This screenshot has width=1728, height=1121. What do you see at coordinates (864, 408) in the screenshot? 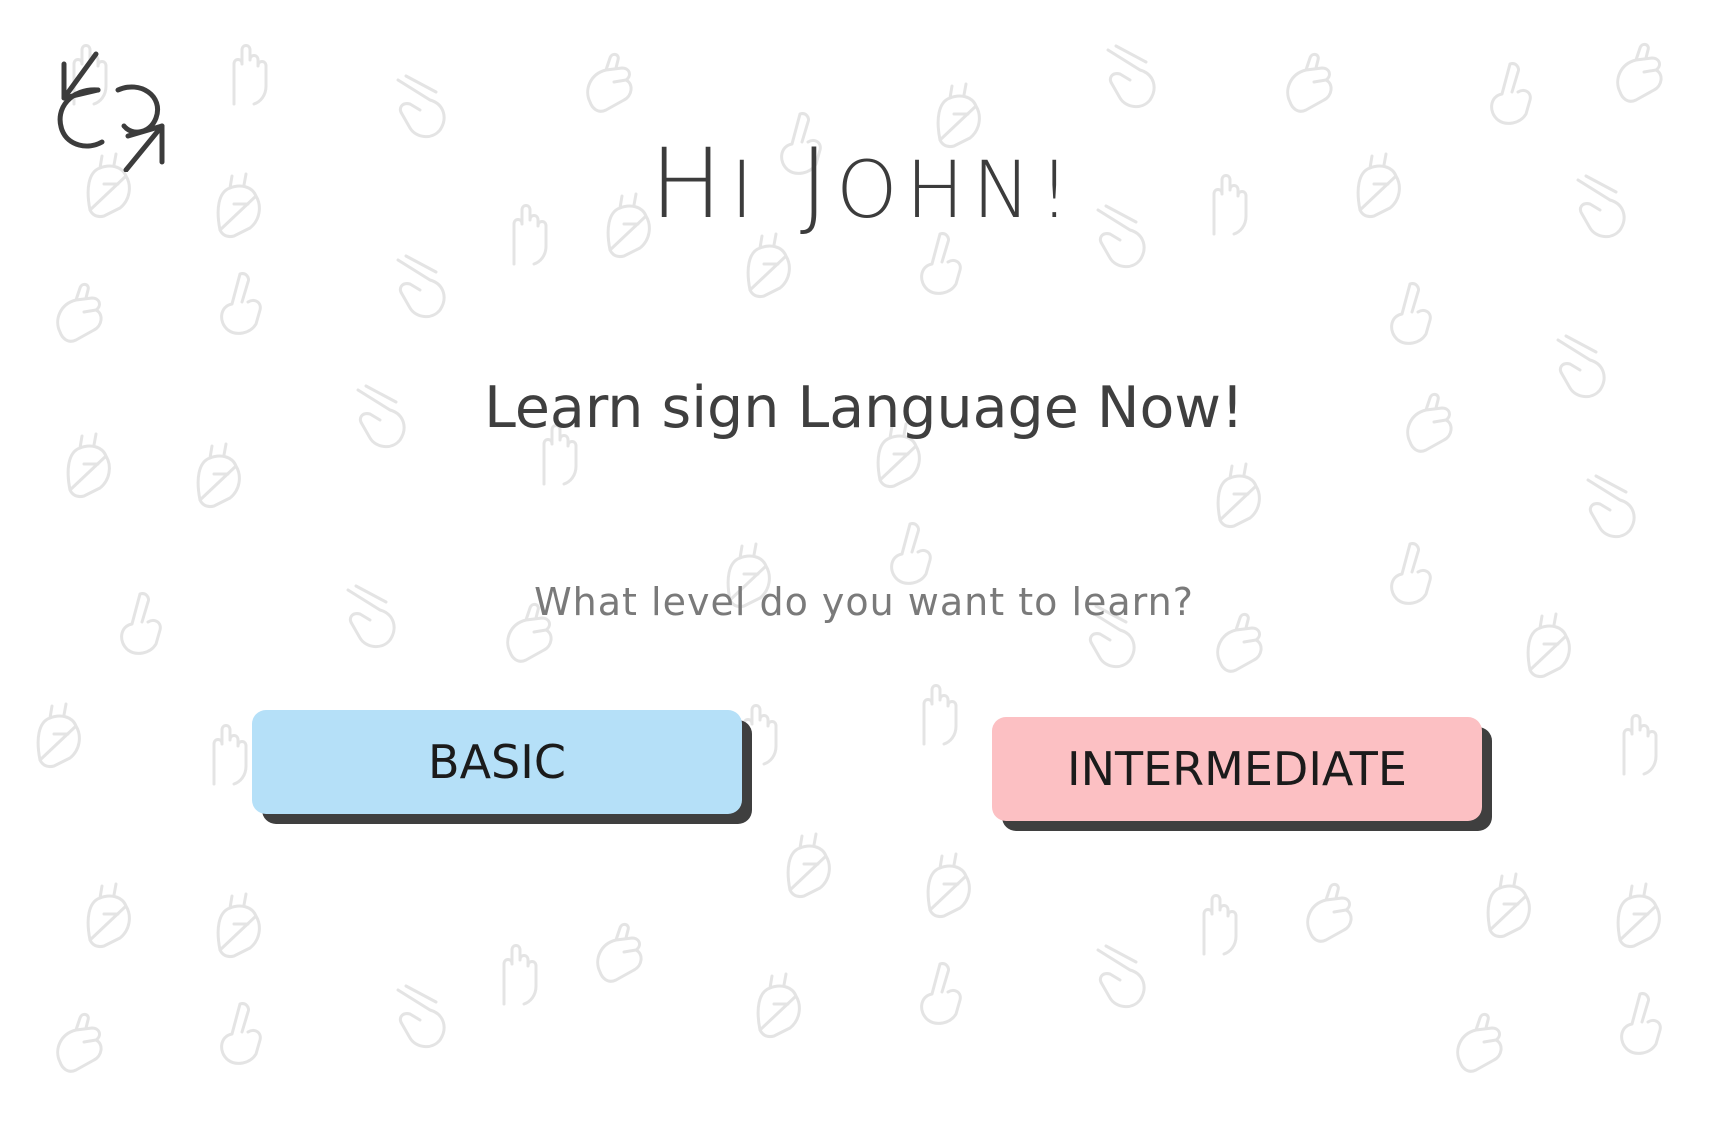
I see `headline: Learn sign Language Now!` at bounding box center [864, 408].